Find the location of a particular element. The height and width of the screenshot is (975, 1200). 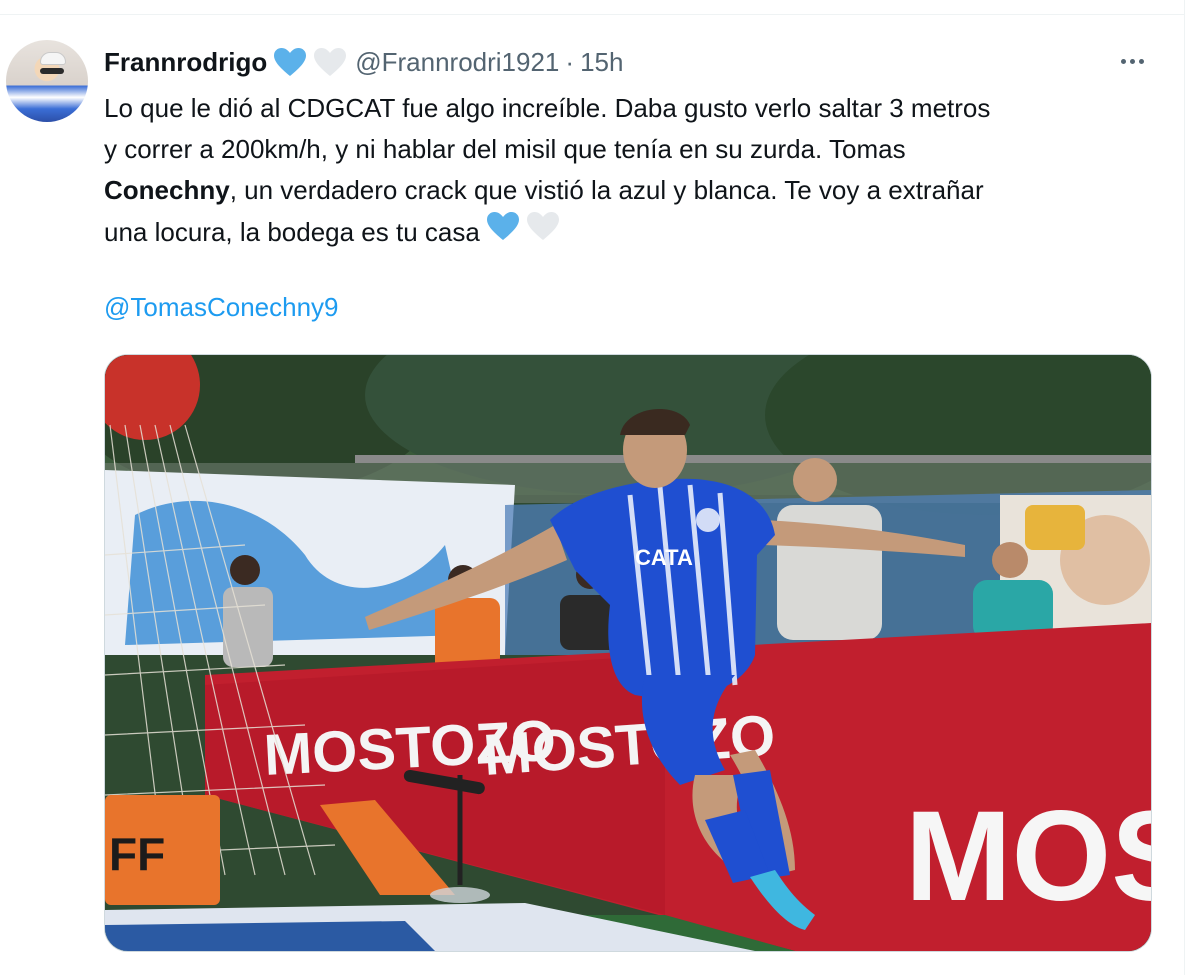

avatar is located at coordinates (47, 81).